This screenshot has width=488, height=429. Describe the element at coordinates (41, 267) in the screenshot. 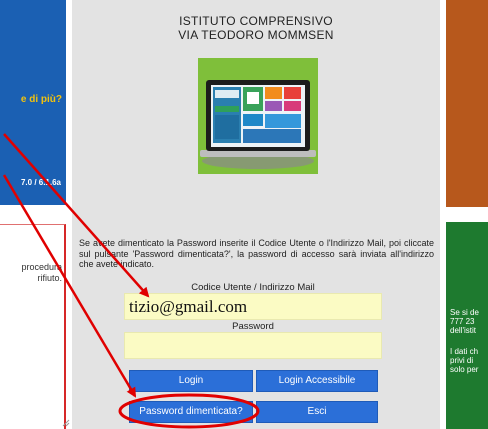

I see `notice-line: procedura` at that location.